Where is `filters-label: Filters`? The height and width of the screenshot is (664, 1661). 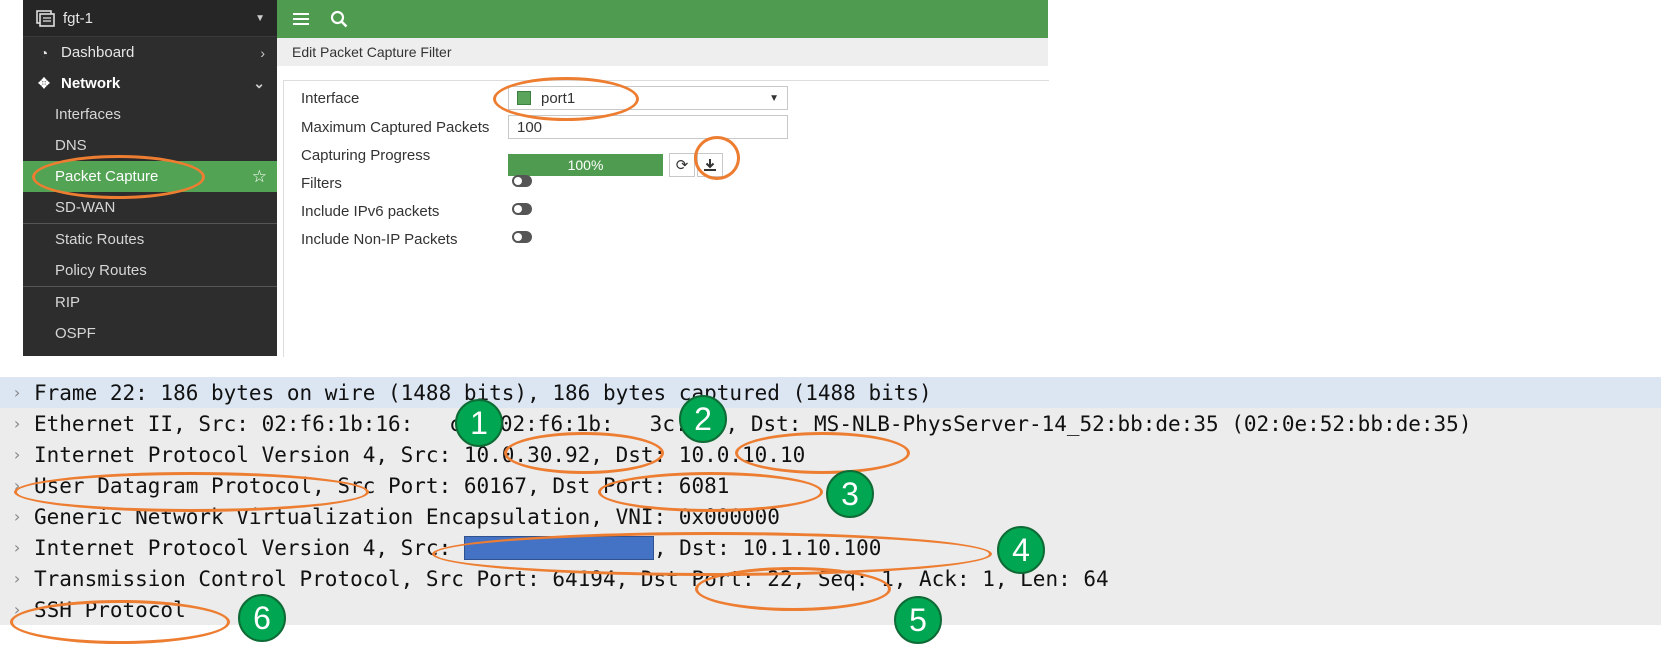
filters-label: Filters is located at coordinates (321, 183).